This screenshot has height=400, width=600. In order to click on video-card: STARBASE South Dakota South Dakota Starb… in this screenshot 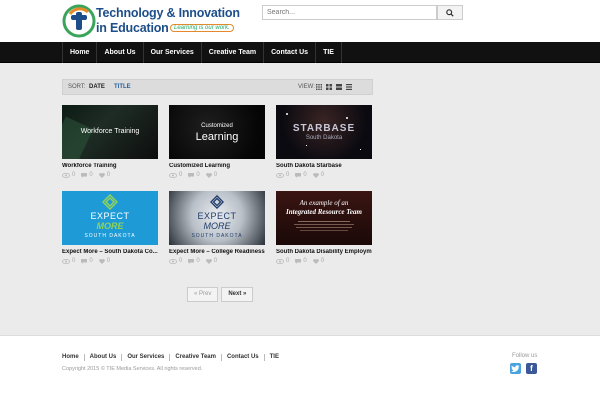, I will do `click(324, 141)`.